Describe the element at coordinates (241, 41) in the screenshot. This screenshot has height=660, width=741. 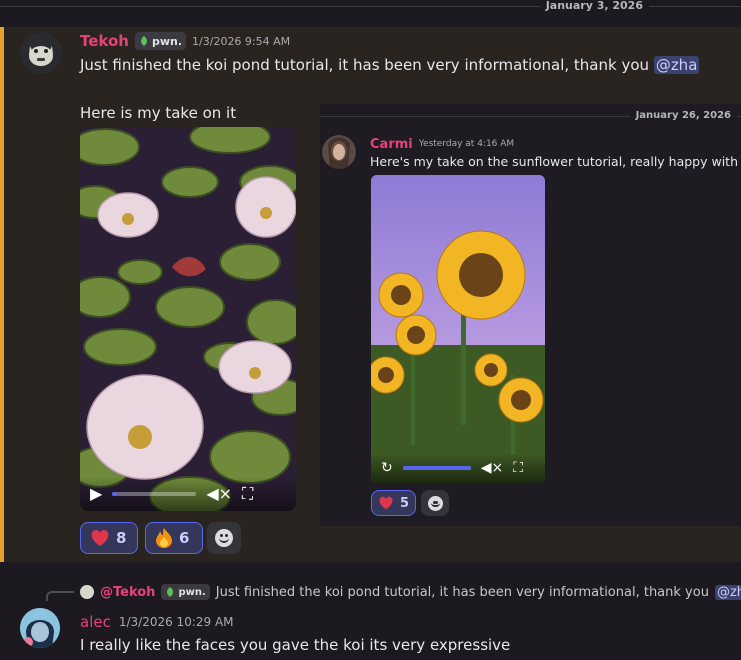
I see `timestamp: 1/3/2026 9:54 AM` at that location.